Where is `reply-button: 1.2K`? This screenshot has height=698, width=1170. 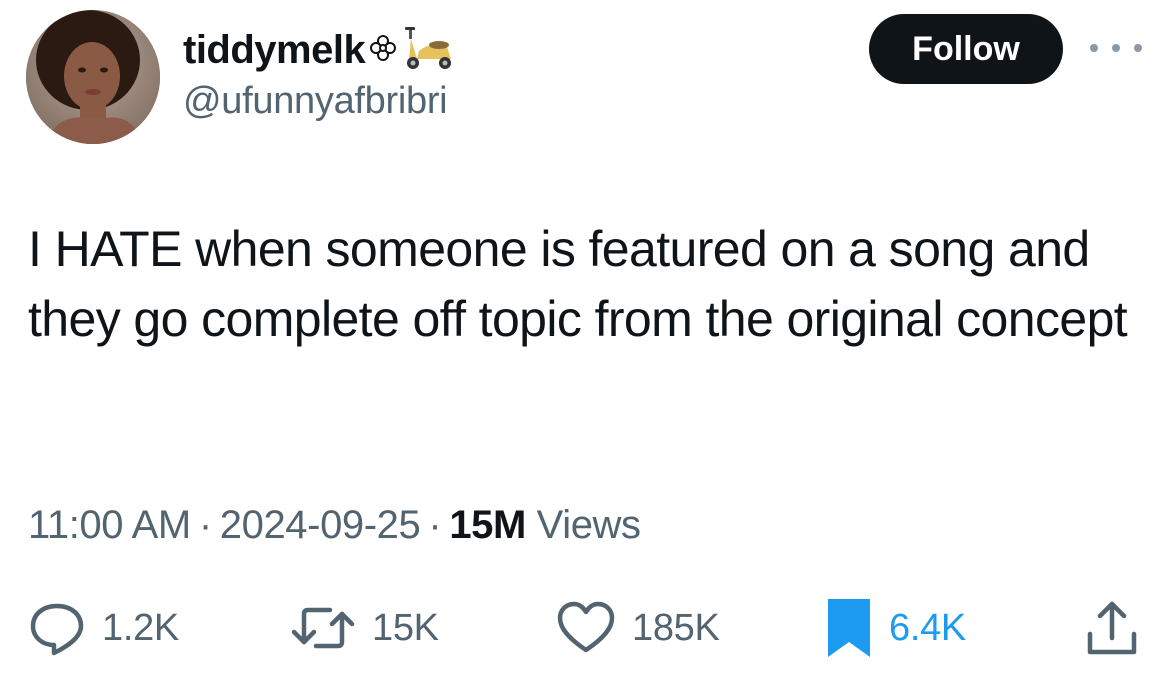 reply-button: 1.2K is located at coordinates (103, 628).